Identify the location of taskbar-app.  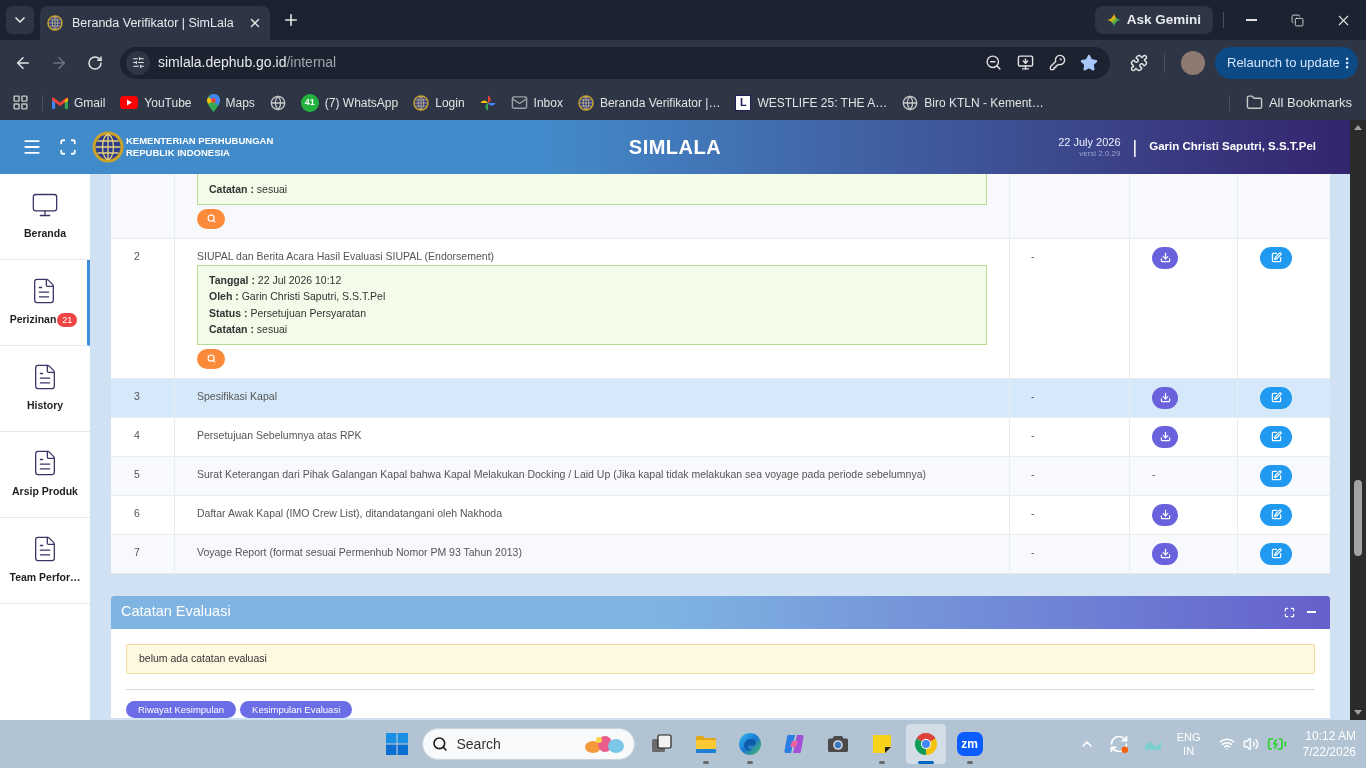
(925, 744).